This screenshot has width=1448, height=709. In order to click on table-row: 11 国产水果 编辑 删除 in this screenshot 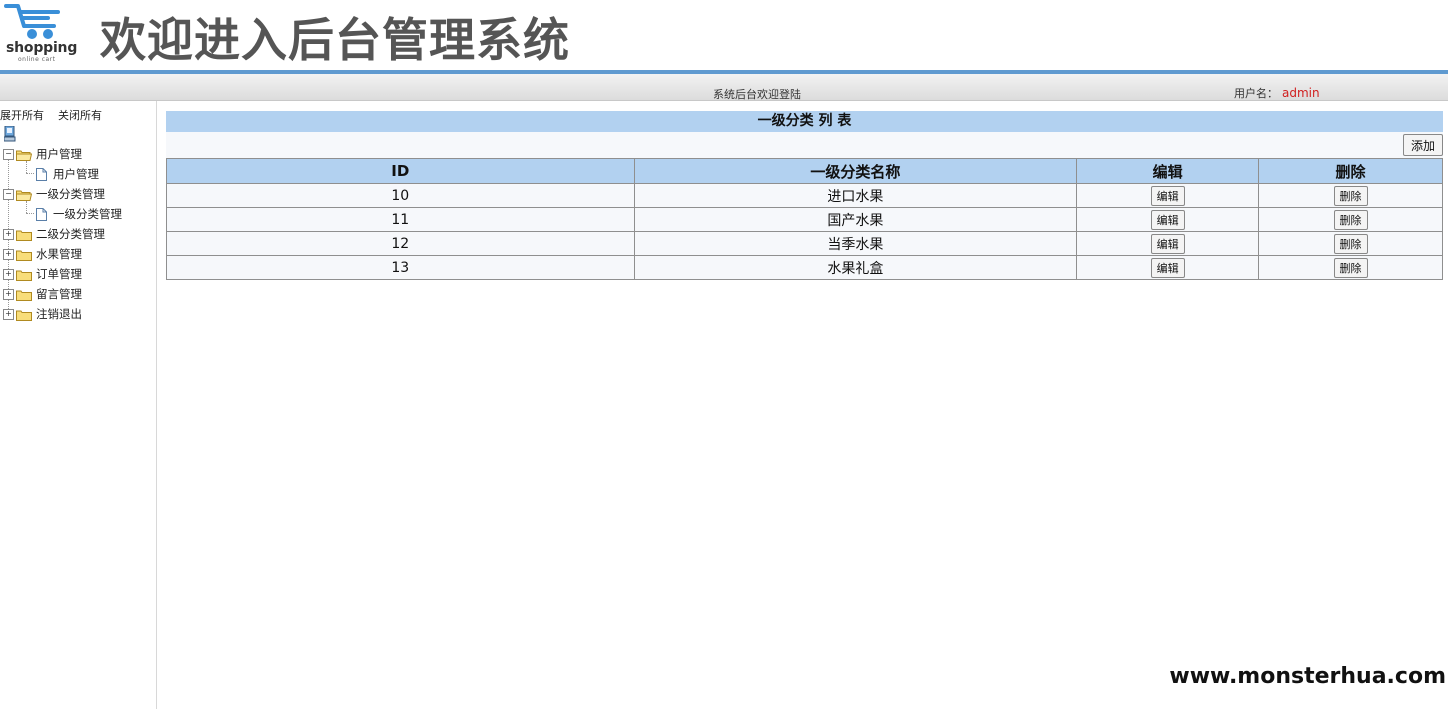, I will do `click(804, 219)`.